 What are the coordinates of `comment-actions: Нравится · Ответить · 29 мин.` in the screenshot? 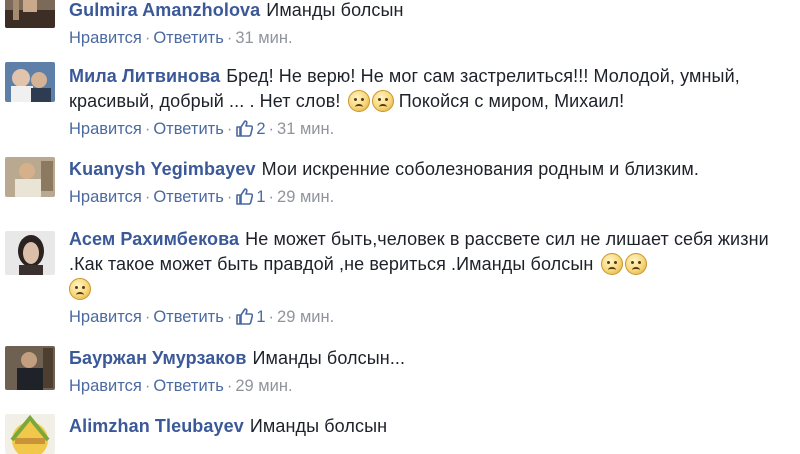 It's located at (424, 386).